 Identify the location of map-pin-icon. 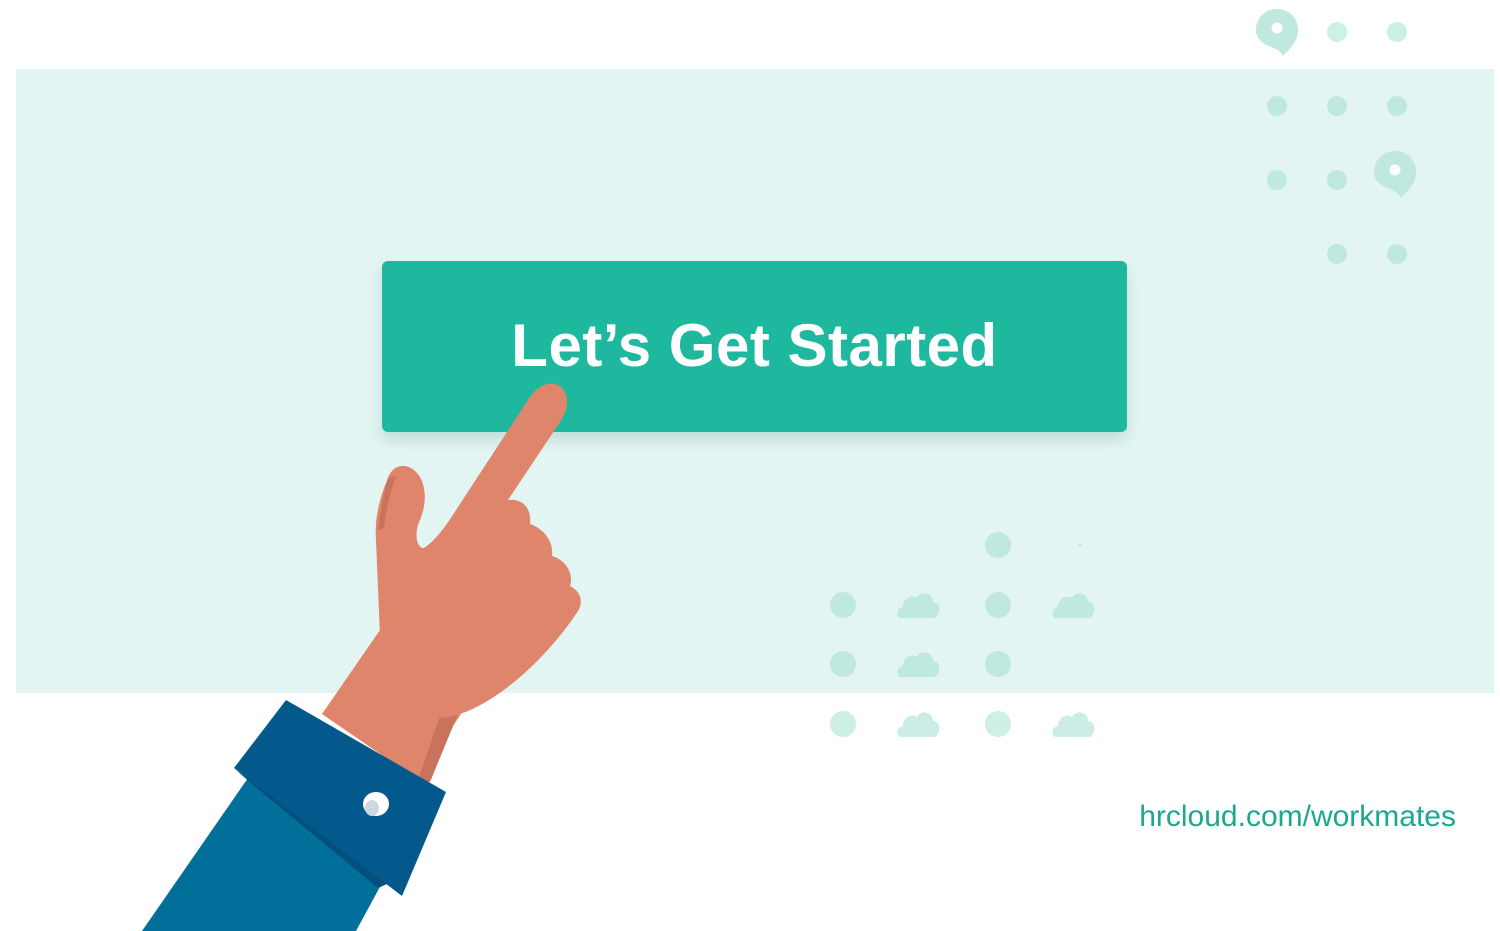
(1277, 32).